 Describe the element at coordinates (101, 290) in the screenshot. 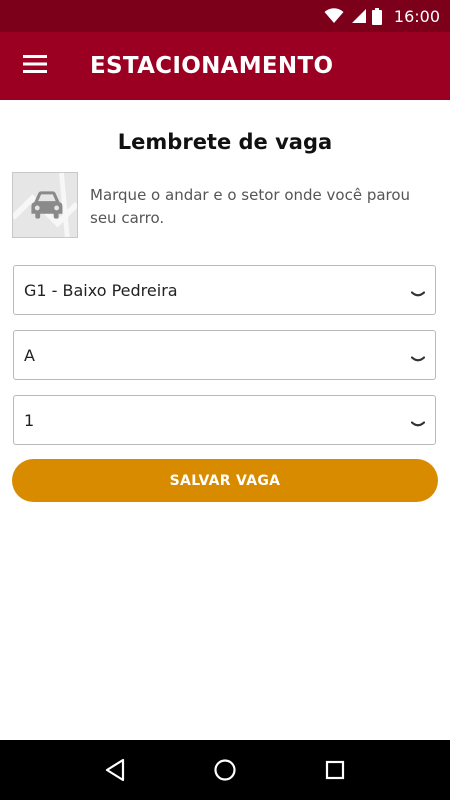

I see `floor-select-value: G1 - Baixo Pedreira` at that location.